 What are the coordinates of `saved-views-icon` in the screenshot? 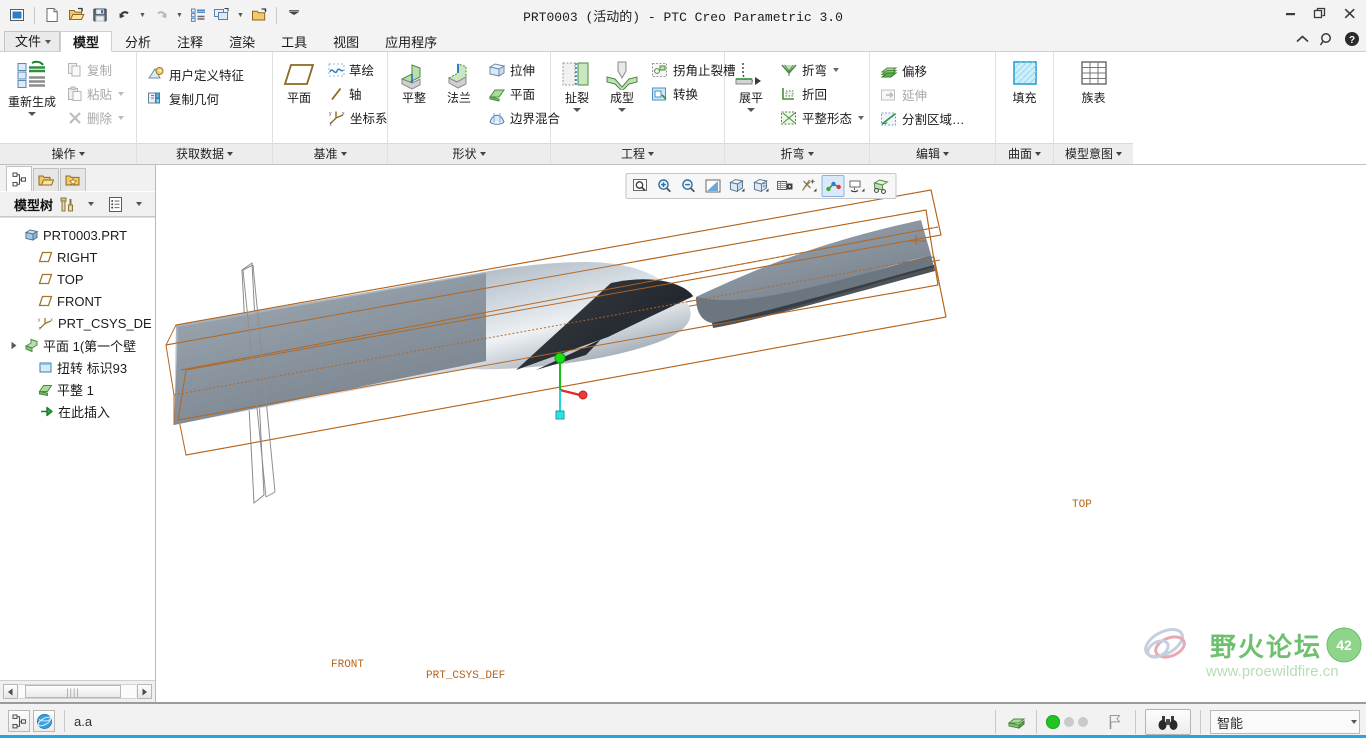 It's located at (761, 186).